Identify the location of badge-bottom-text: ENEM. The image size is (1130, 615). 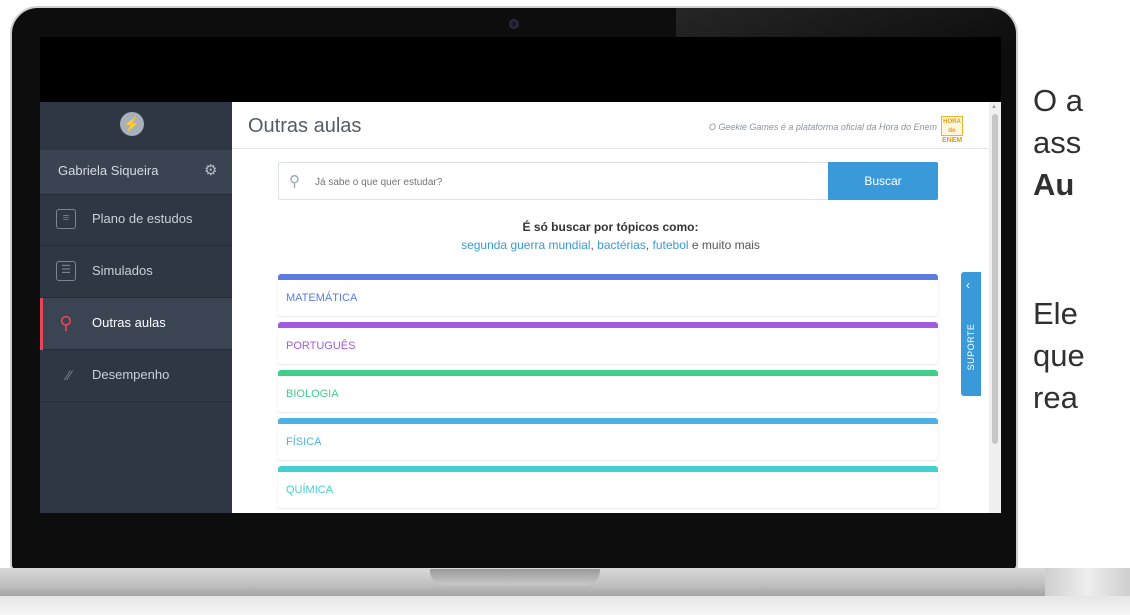
(952, 140).